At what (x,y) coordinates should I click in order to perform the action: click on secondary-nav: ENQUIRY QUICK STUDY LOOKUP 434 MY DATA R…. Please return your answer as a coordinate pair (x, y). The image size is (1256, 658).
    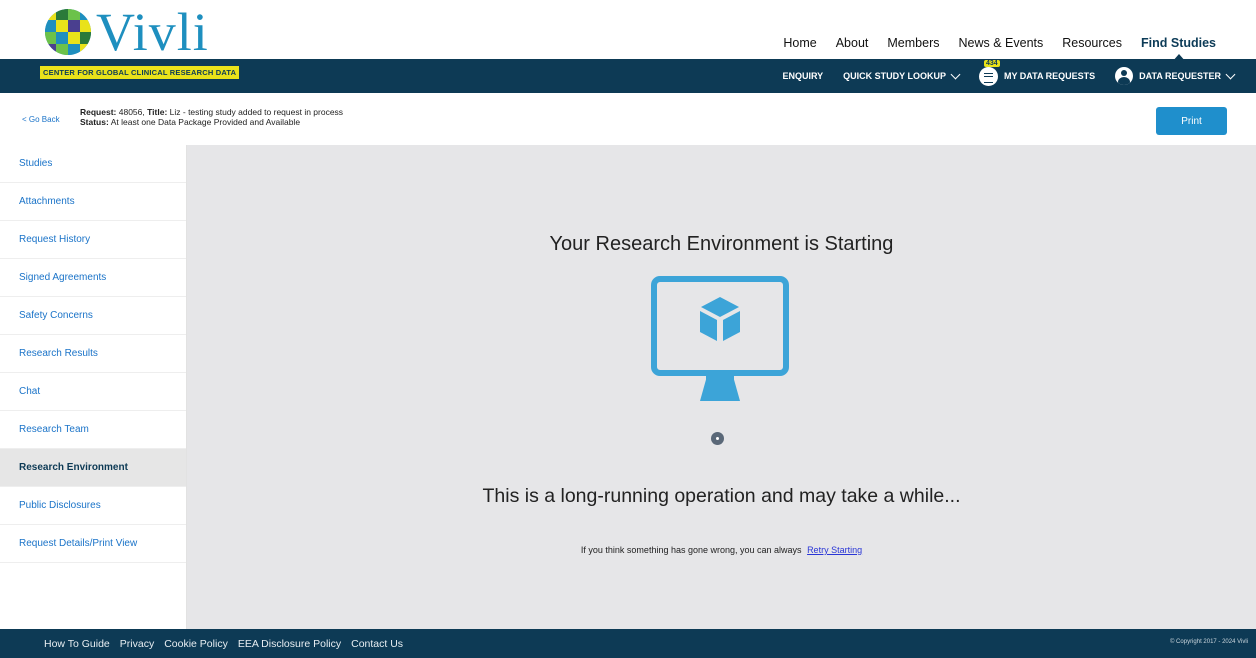
    Looking at the image, I should click on (999, 76).